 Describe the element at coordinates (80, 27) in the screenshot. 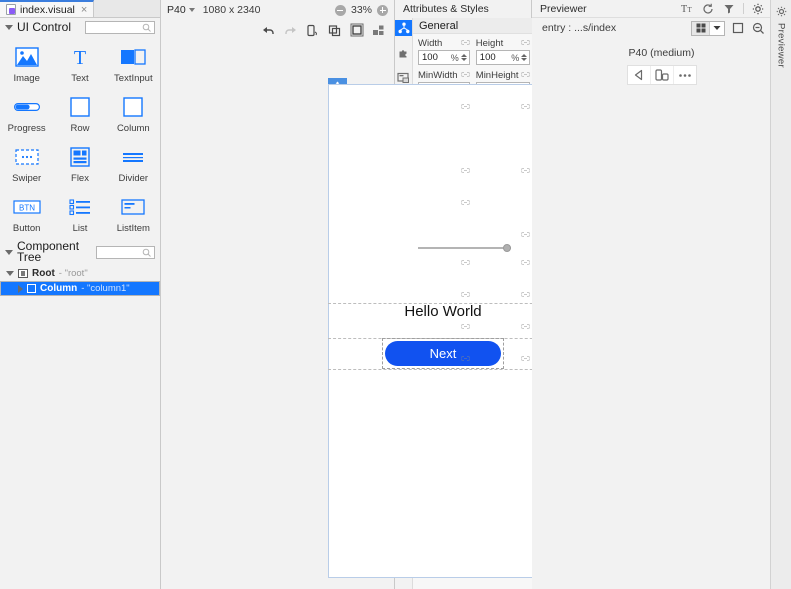

I see `ui-control-header: UI Control` at that location.